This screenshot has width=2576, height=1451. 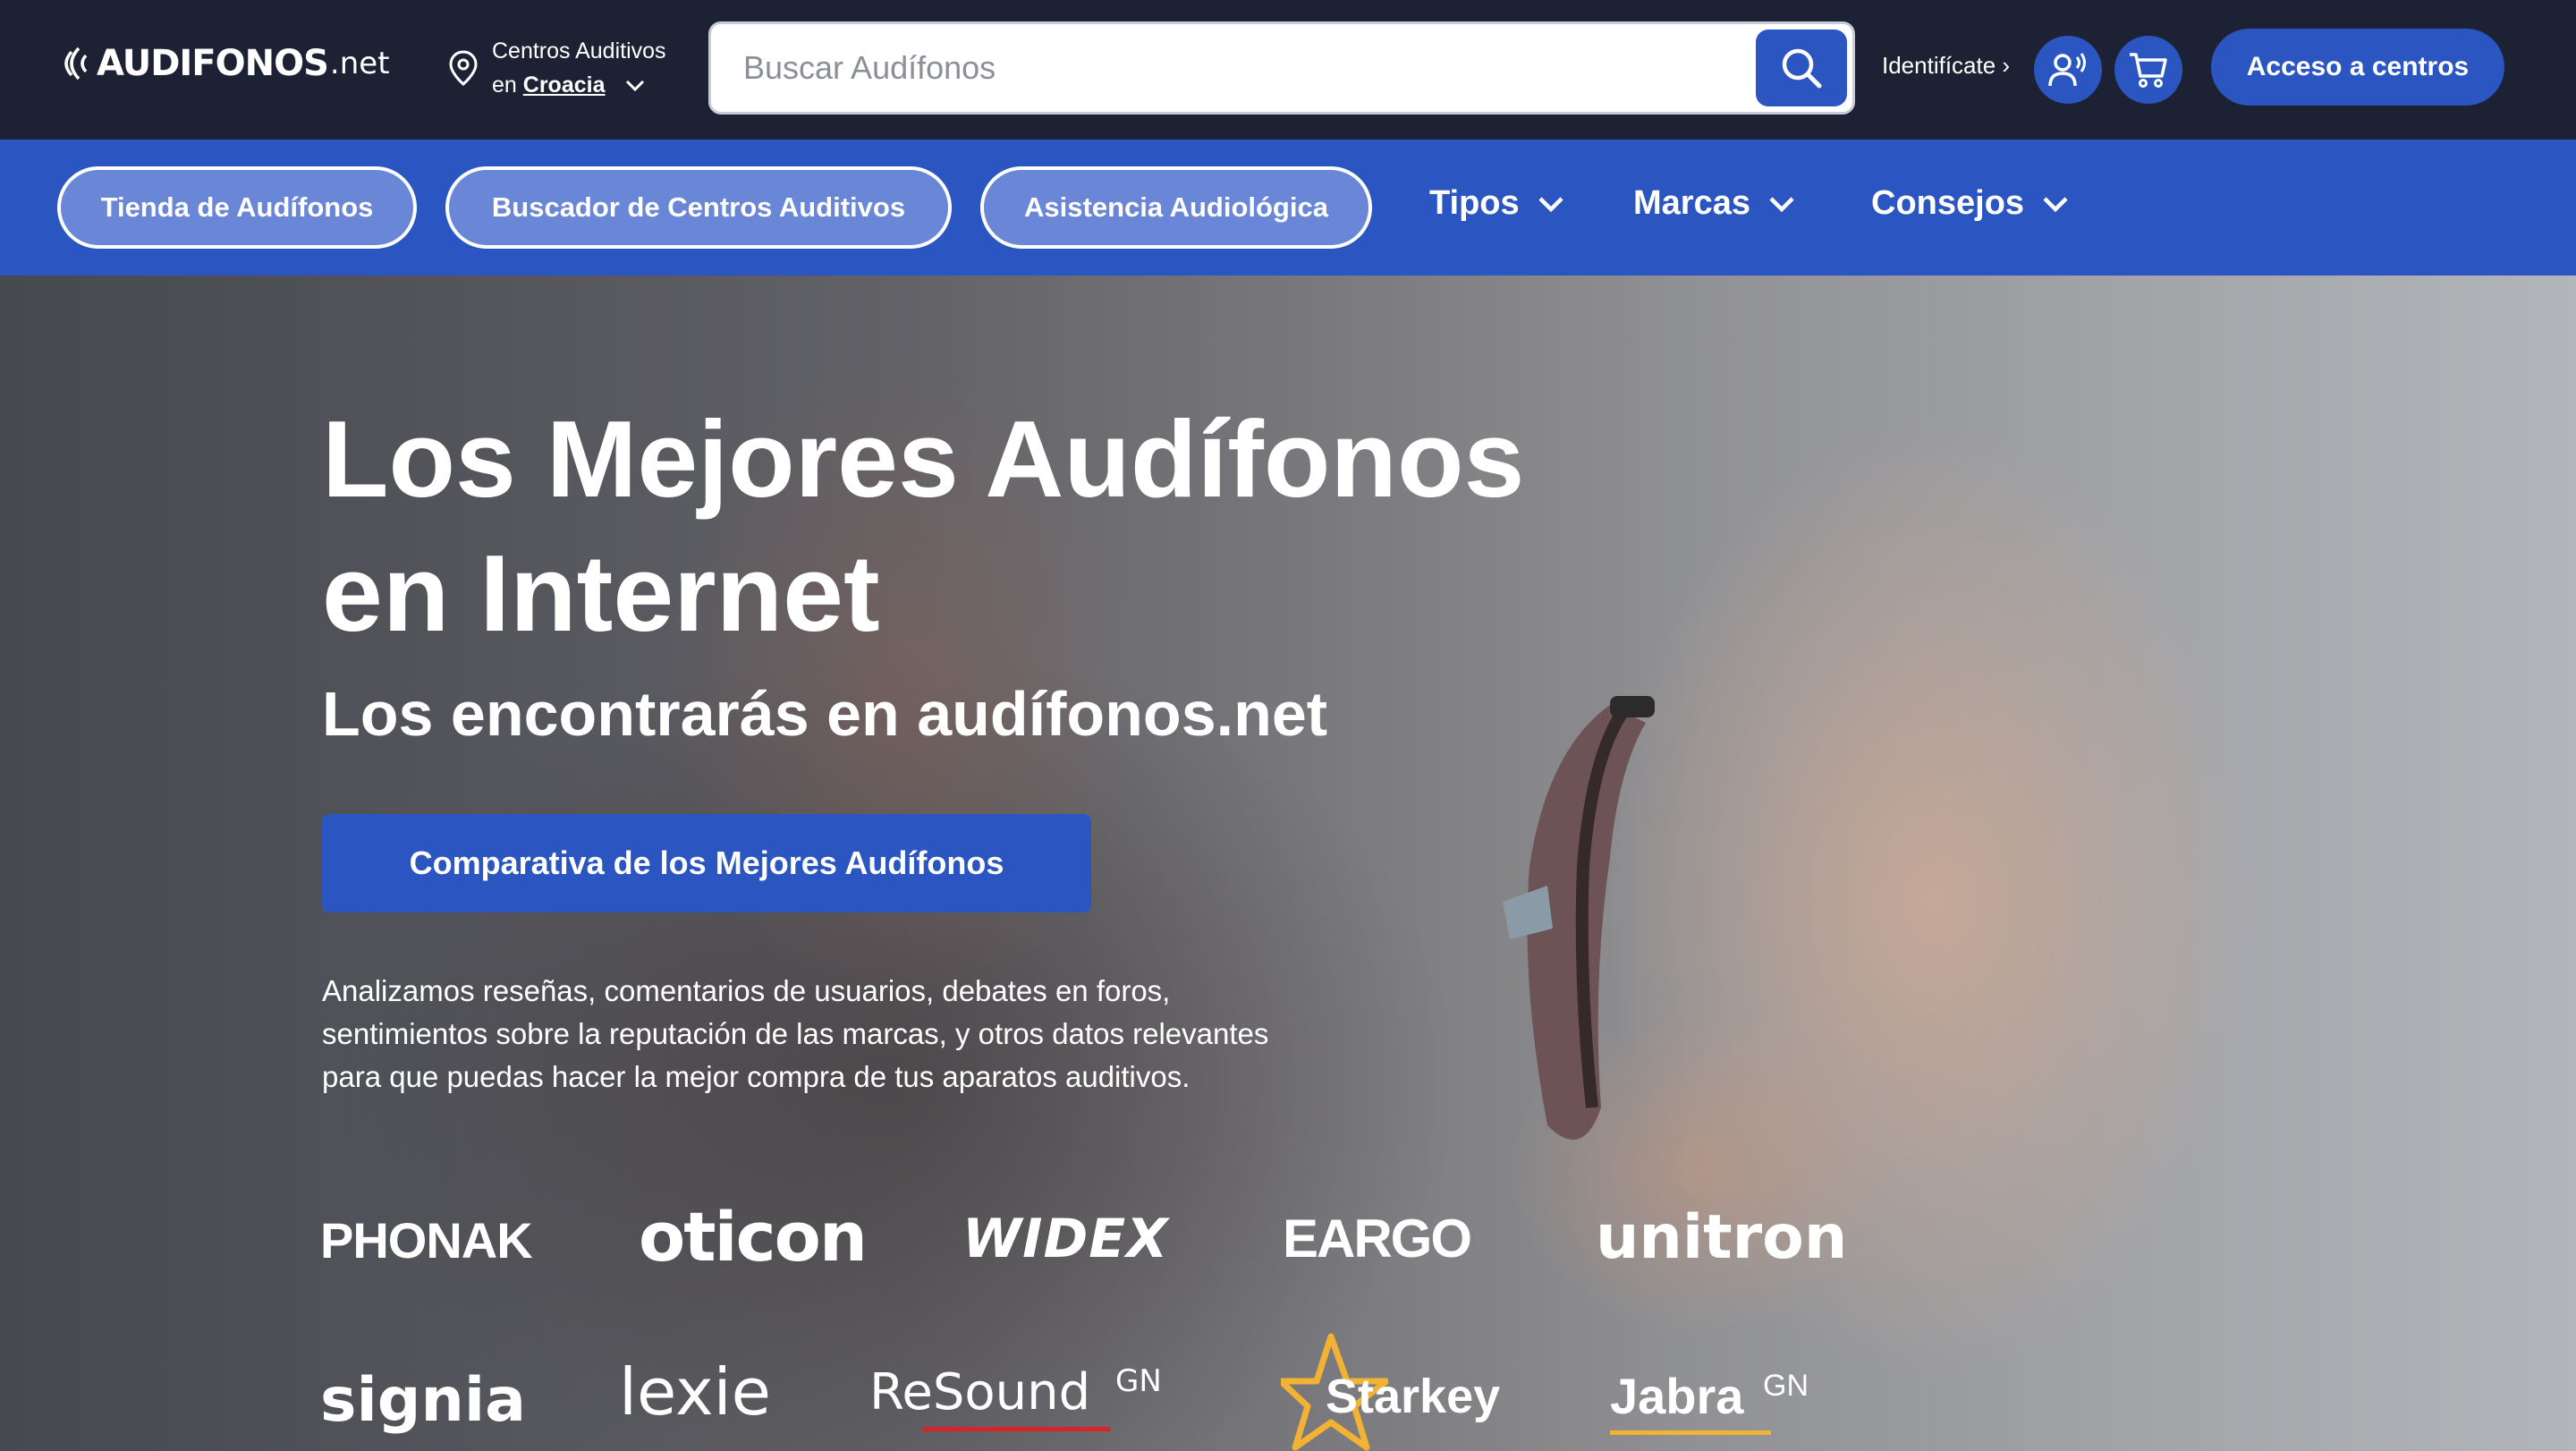 I want to click on jabra-underline, so click(x=1690, y=1432).